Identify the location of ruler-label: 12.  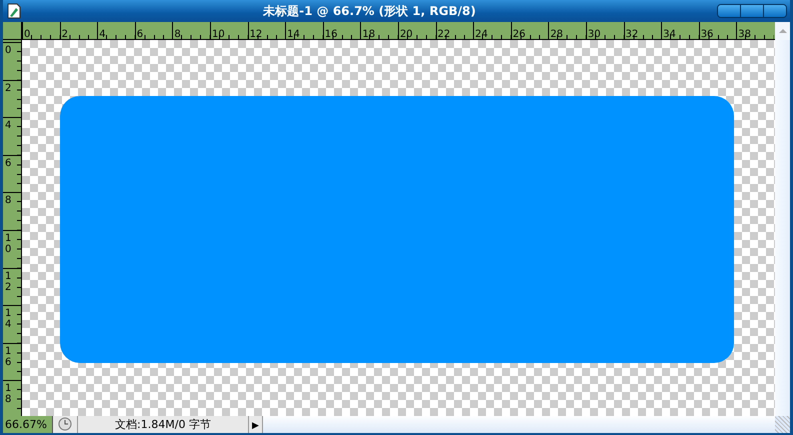
(8, 281).